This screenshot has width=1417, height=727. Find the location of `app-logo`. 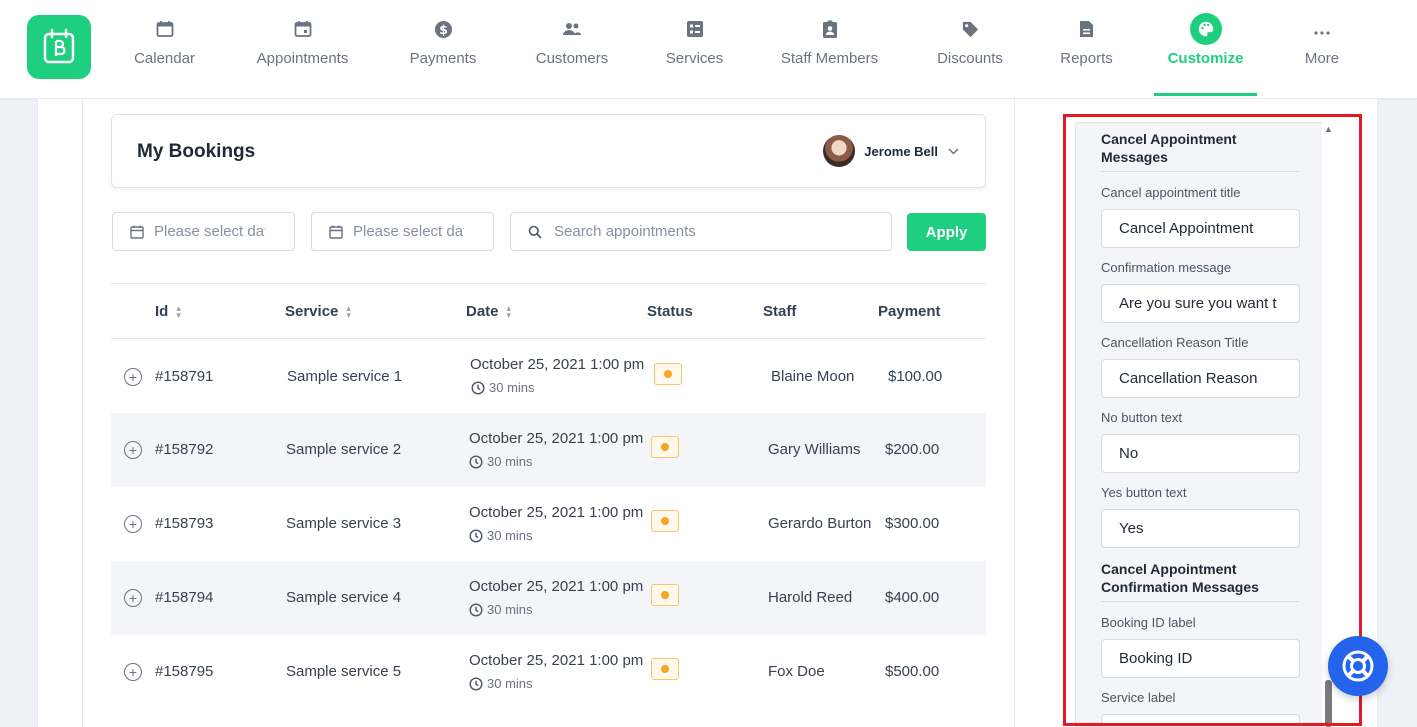

app-logo is located at coordinates (59, 47).